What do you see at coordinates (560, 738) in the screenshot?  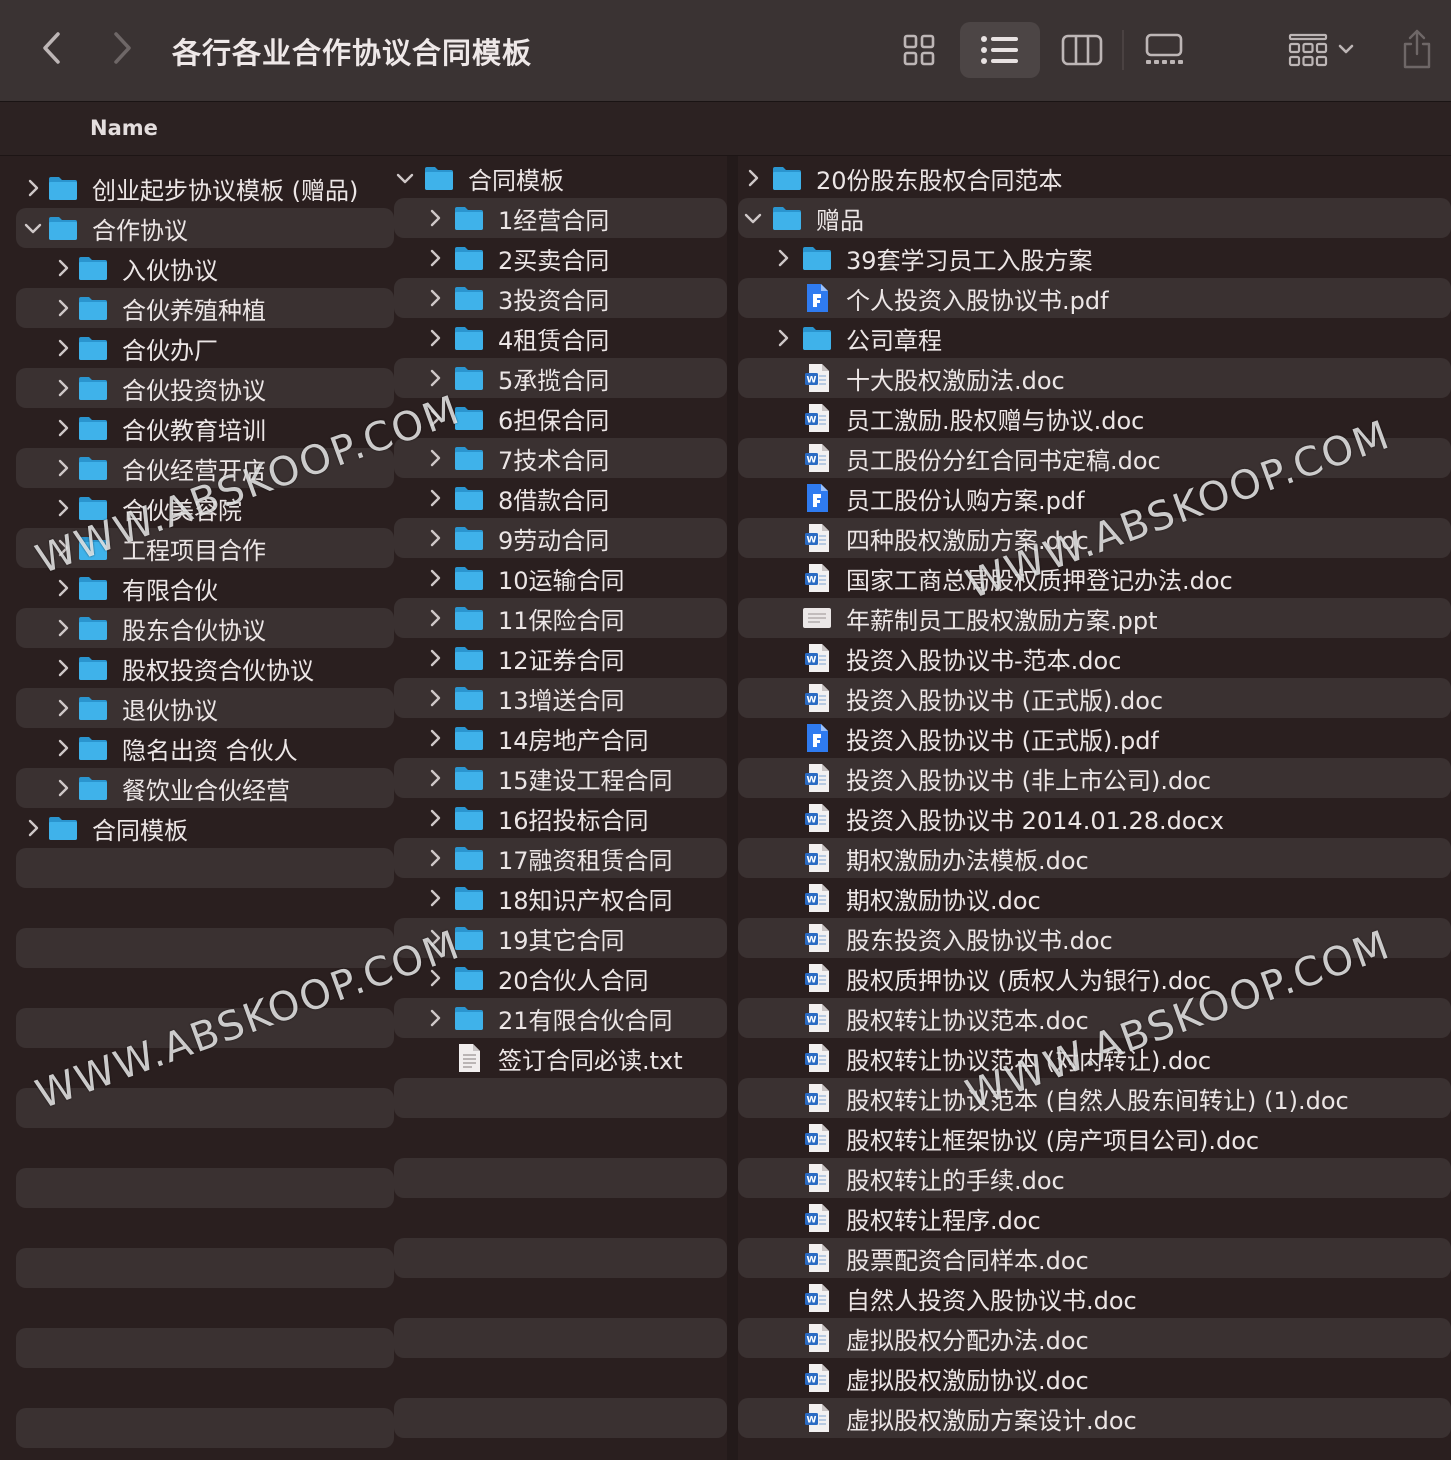 I see `folder-row: 14房地产合同` at bounding box center [560, 738].